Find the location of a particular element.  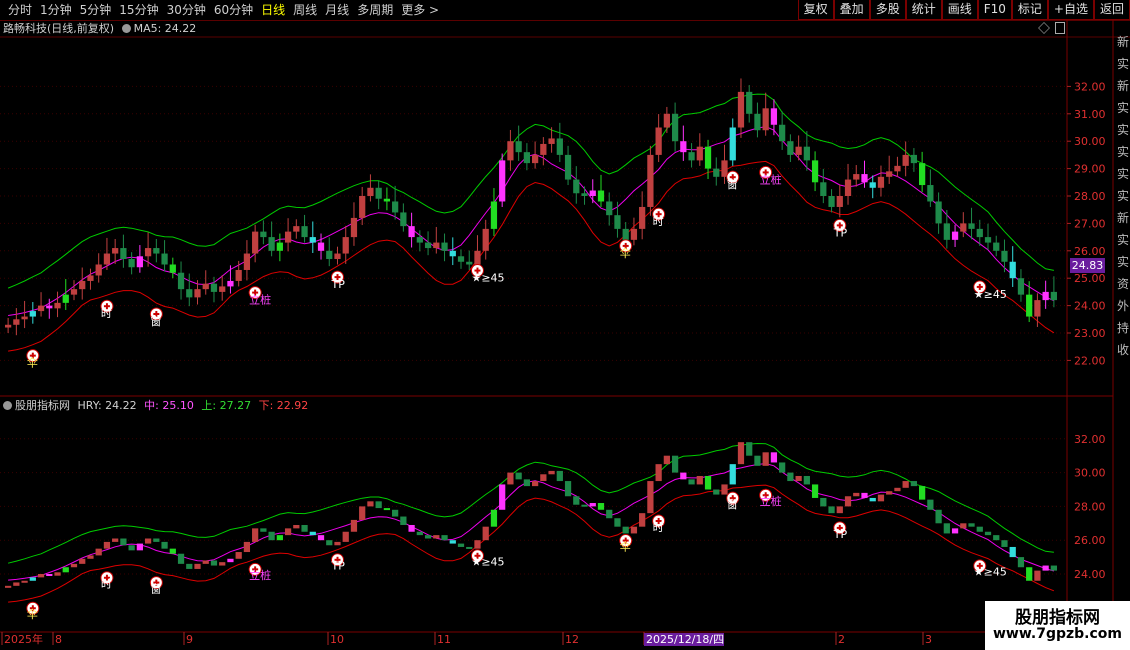

window-toggle-icon is located at coordinates (1060, 28).